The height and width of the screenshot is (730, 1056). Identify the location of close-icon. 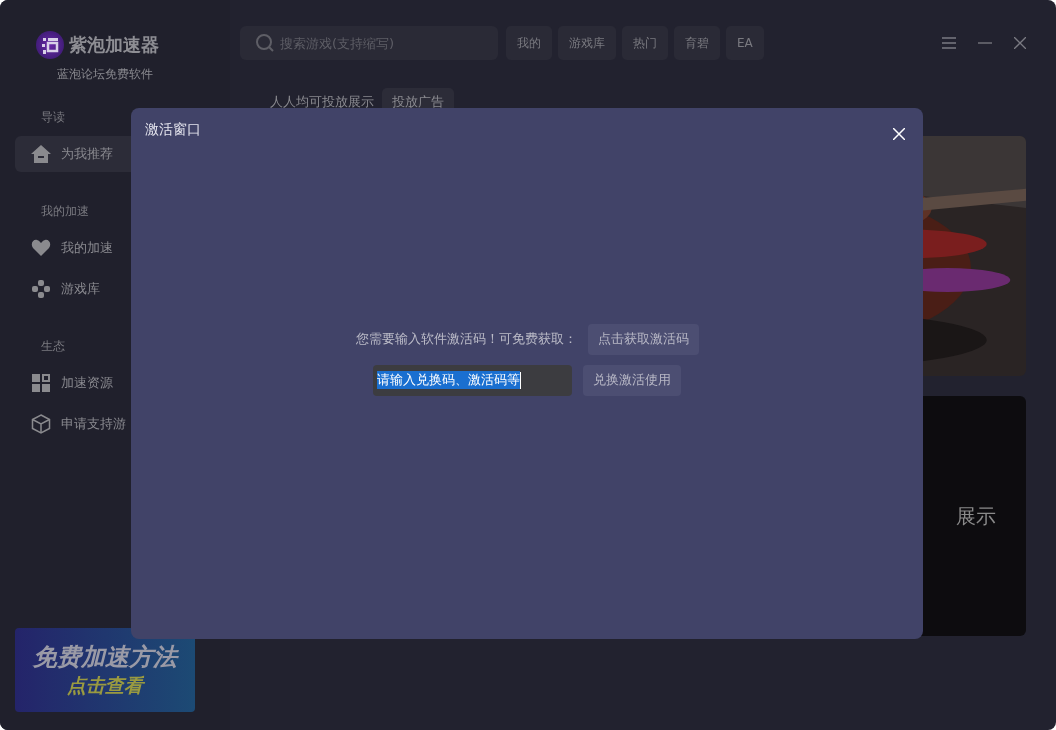
(1020, 43).